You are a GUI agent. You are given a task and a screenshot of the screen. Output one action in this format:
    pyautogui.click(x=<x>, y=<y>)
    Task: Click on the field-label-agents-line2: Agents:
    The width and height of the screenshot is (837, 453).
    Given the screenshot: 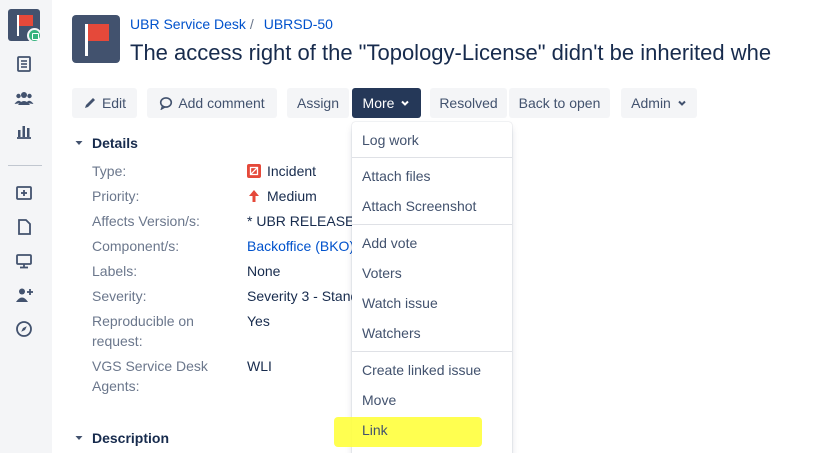 What is the action you would take?
    pyautogui.click(x=116, y=386)
    